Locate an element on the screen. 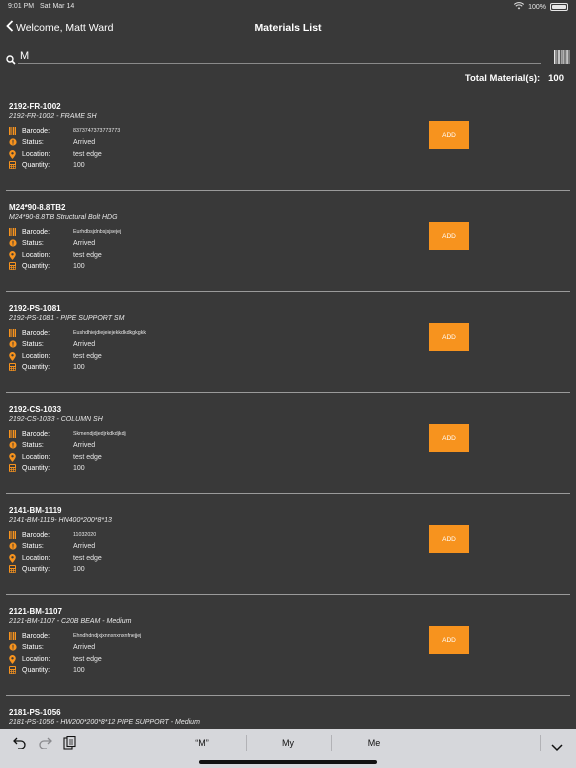  material-description: M24*90-8.8TB Structural Bolt HDG is located at coordinates (63, 217).